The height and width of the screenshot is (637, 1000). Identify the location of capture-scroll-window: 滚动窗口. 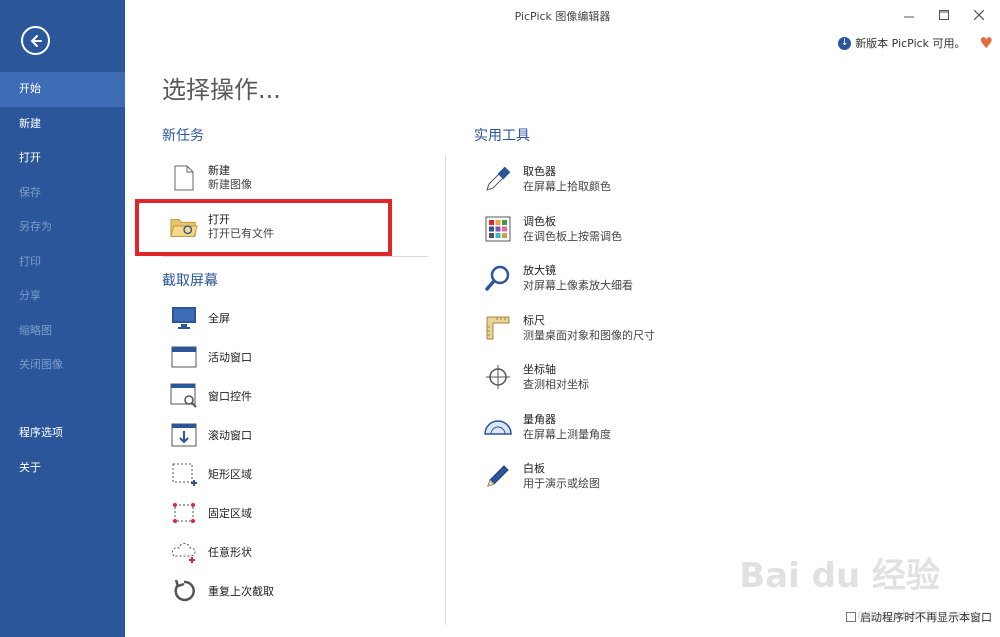
(211, 435).